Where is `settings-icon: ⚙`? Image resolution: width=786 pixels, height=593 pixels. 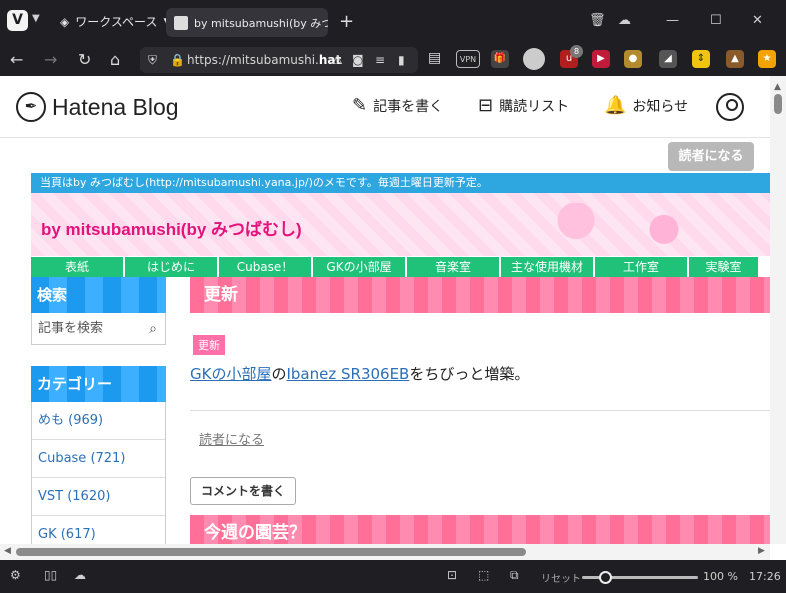 settings-icon: ⚙ is located at coordinates (15, 575).